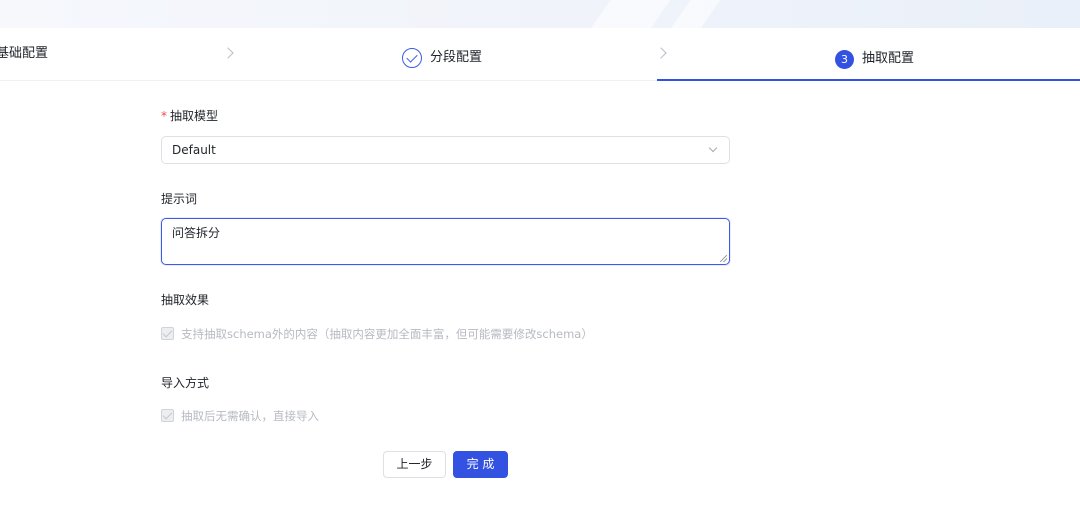  What do you see at coordinates (387, 334) in the screenshot?
I see `effect-option-text: 支持抽取schema外的内容（抽取内容更加全面丰富，但可能需要修改schema）` at bounding box center [387, 334].